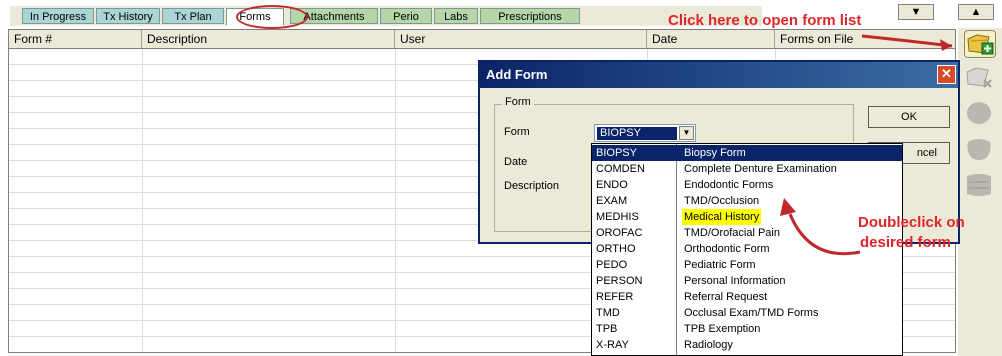 Image resolution: width=1002 pixels, height=356 pixels. Describe the element at coordinates (715, 153) in the screenshot. I see `form-name: Biopsy Form` at that location.